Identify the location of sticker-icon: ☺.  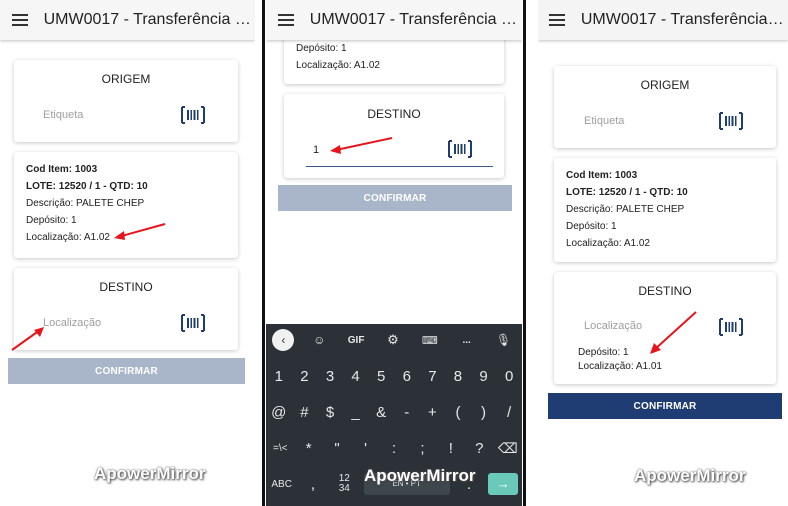
(319, 340).